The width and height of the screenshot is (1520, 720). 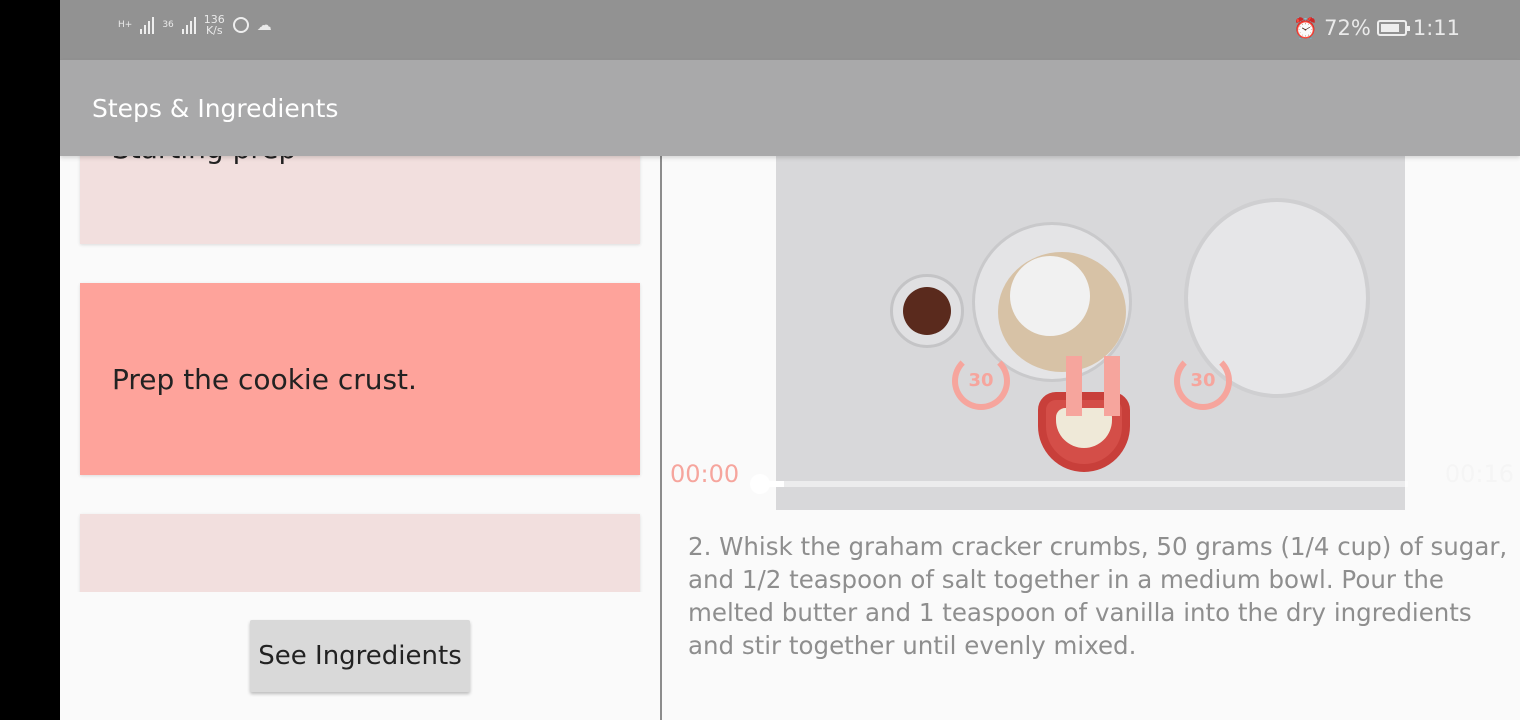 I want to click on rewind-seconds: 30, so click(x=981, y=380).